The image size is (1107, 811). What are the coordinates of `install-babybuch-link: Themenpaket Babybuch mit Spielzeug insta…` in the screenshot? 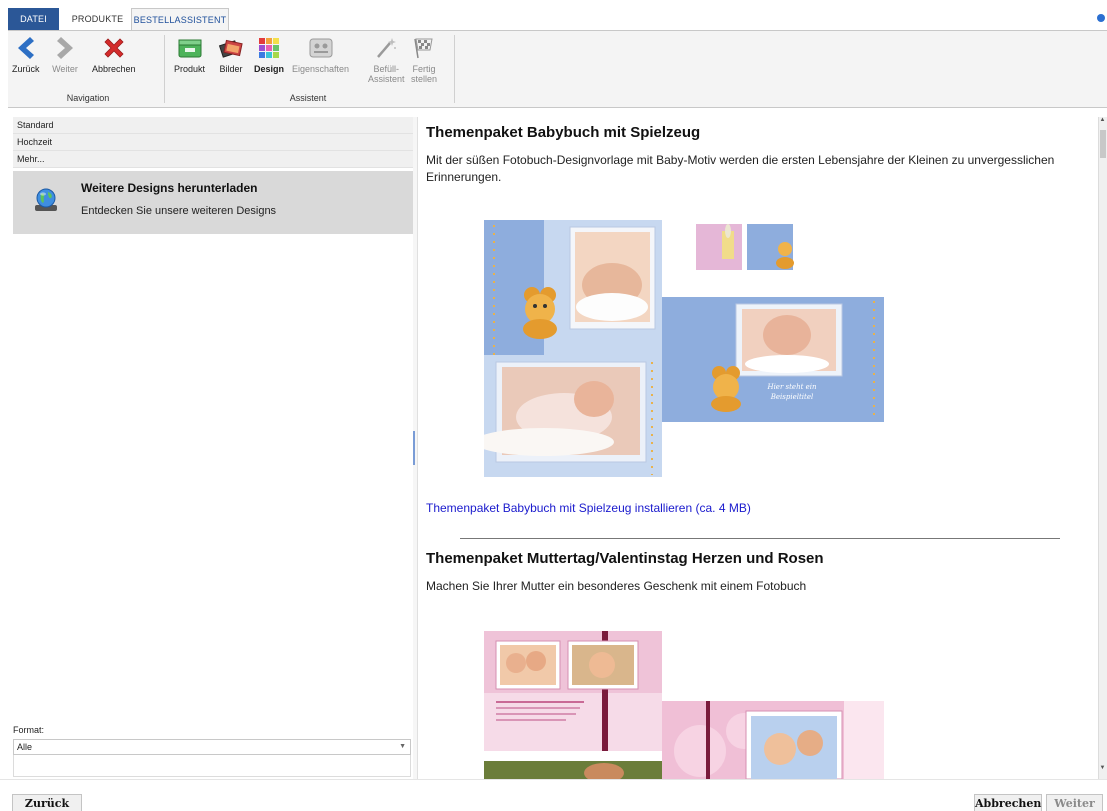 It's located at (588, 508).